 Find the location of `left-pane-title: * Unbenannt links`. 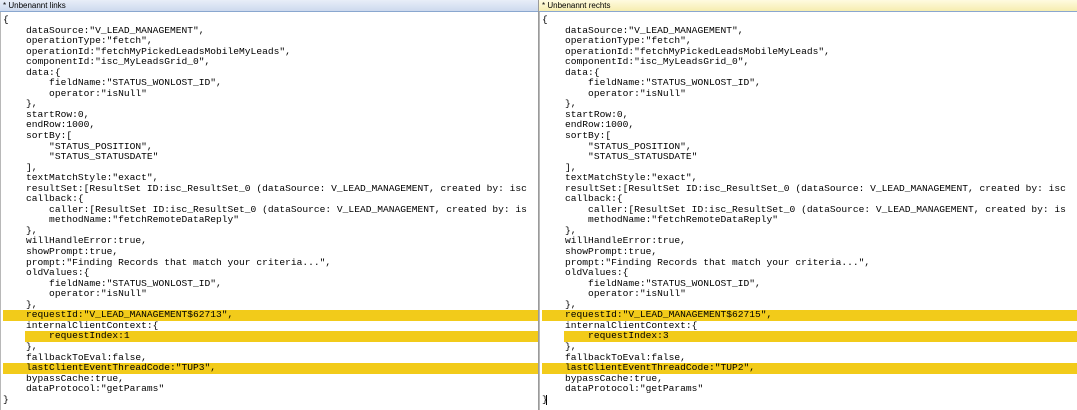

left-pane-title: * Unbenannt links is located at coordinates (269, 6).